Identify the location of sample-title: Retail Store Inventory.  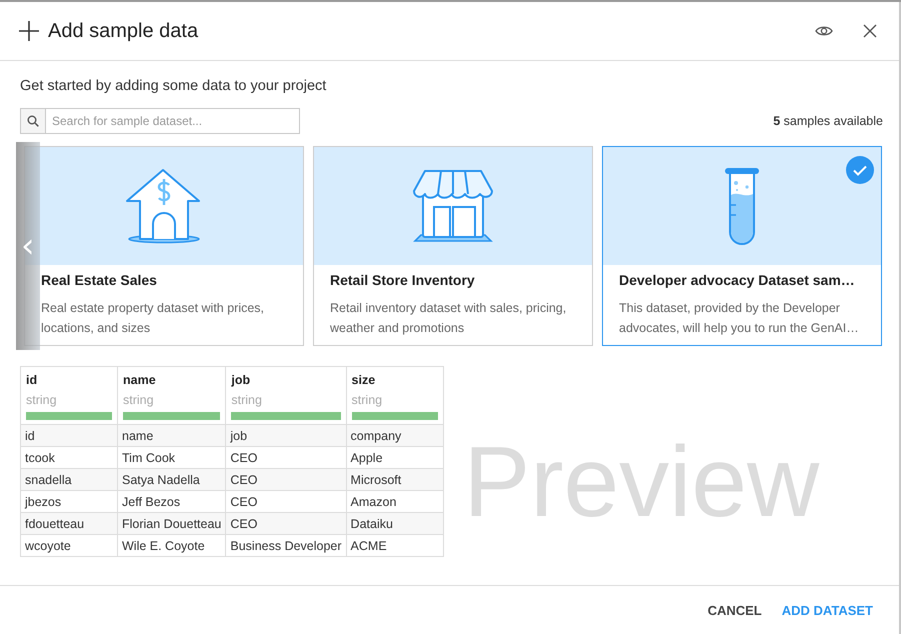
(403, 280).